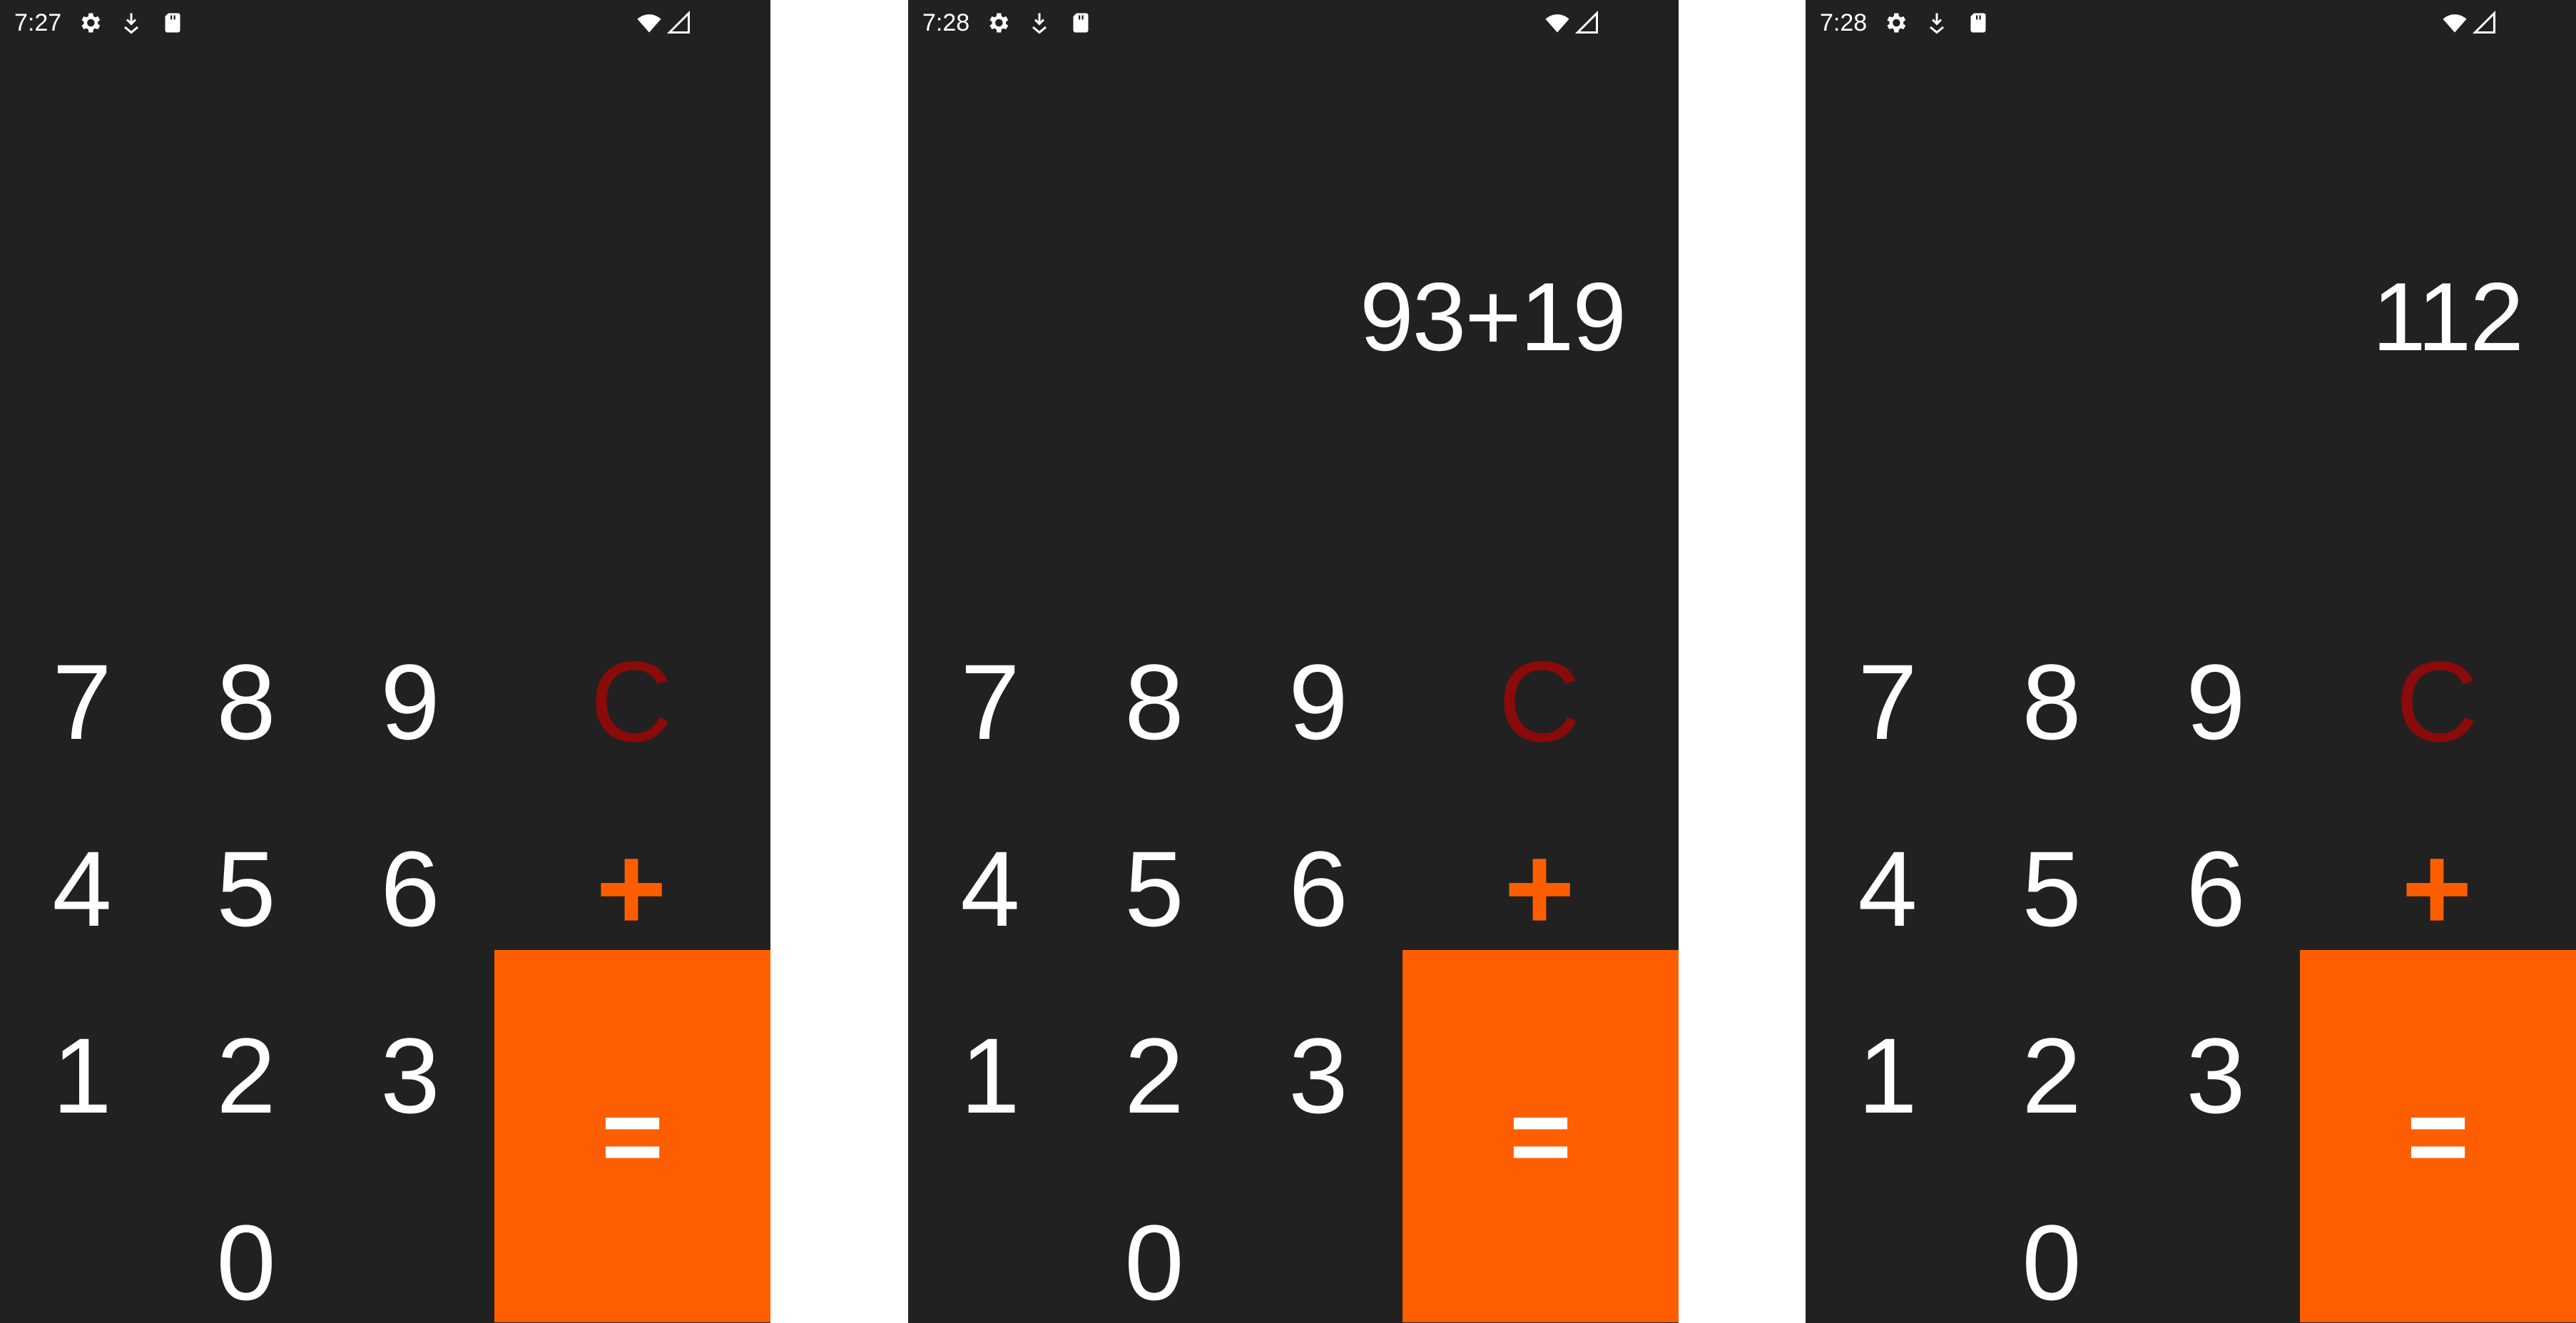 This screenshot has width=2576, height=1323. Describe the element at coordinates (38, 22) in the screenshot. I see `status-time: 7:27` at that location.